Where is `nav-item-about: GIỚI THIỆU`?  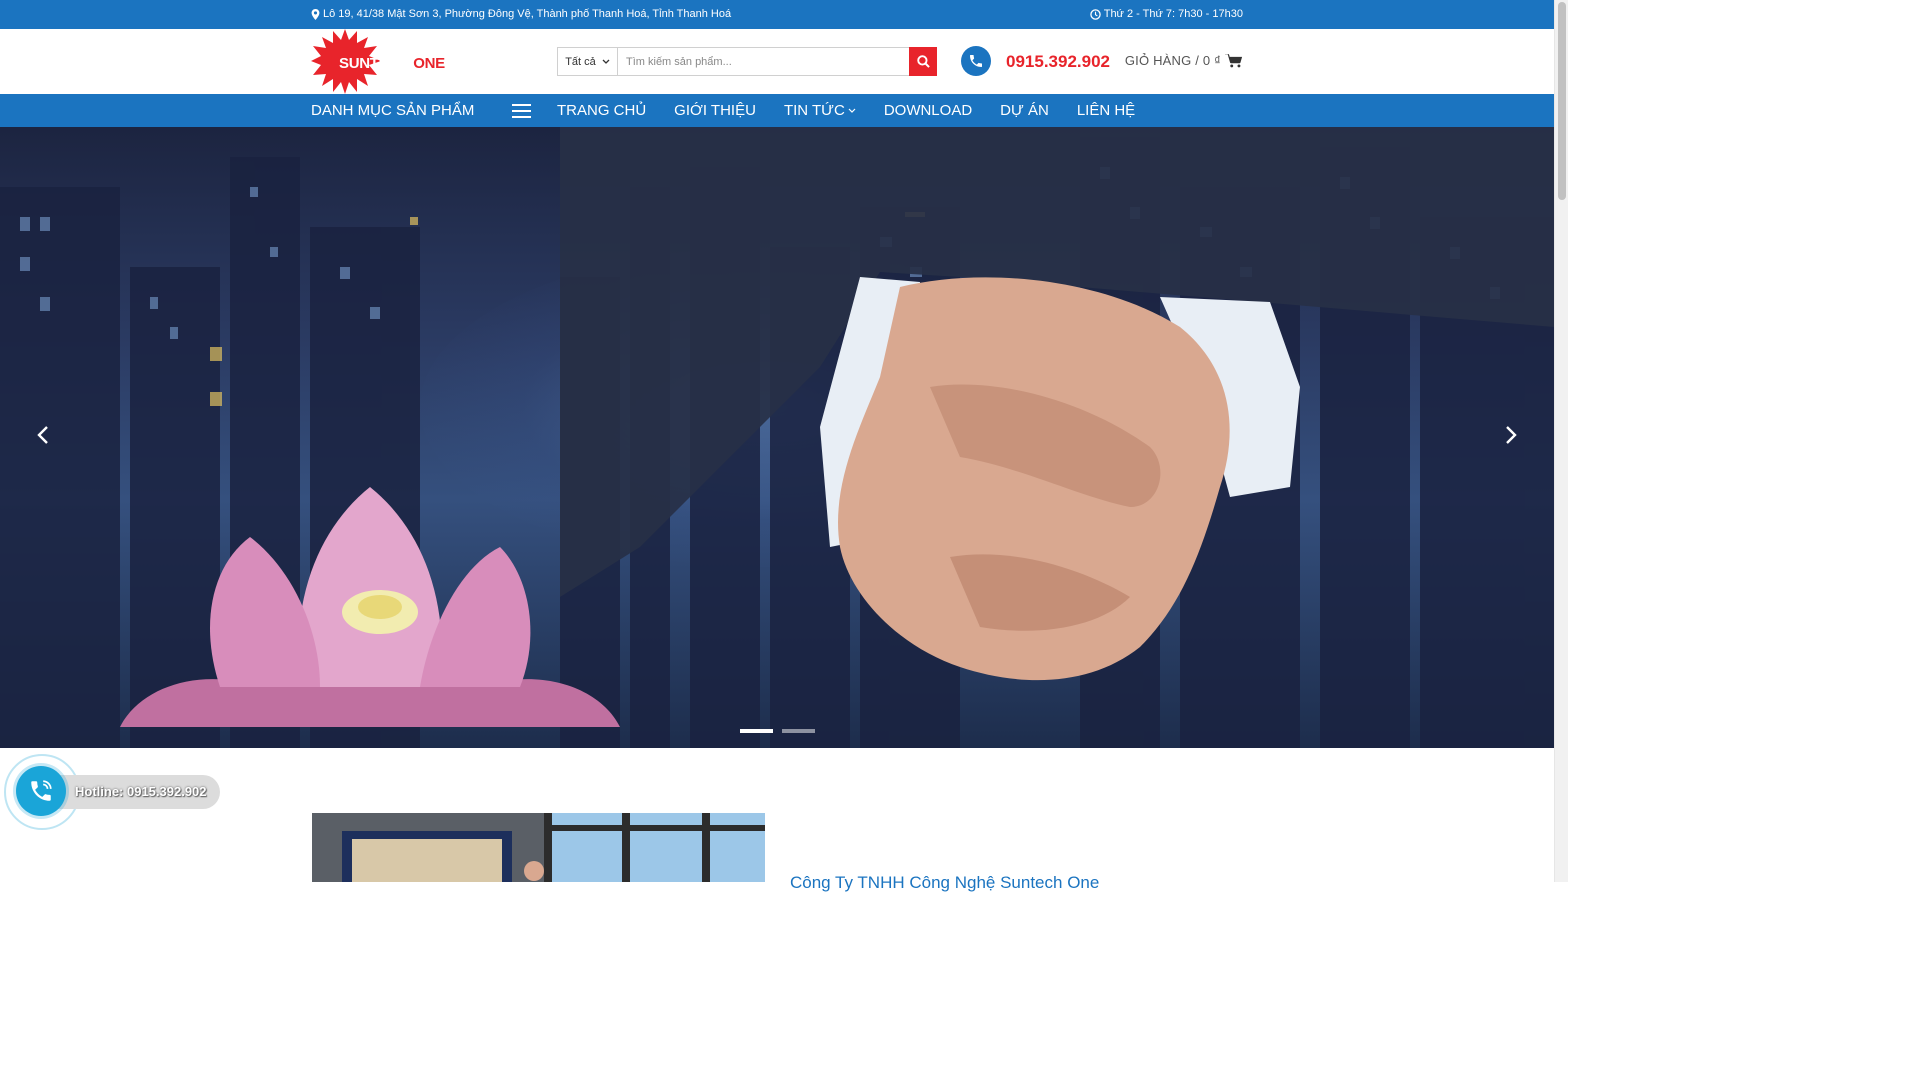 nav-item-about: GIỚI THIỆU is located at coordinates (715, 110).